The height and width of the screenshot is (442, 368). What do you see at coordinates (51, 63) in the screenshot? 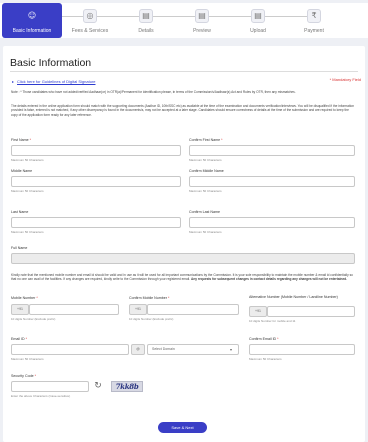
I see `page-title: Basic Information` at bounding box center [51, 63].